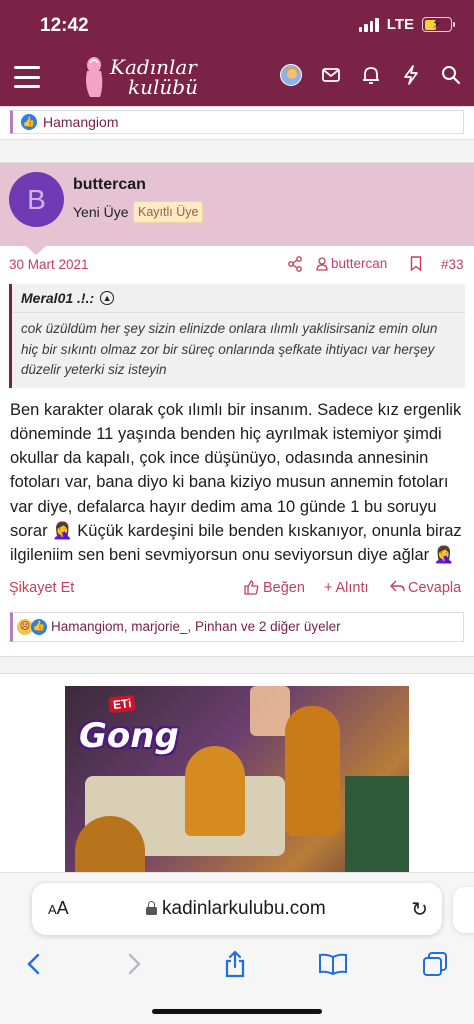 This screenshot has width=474, height=1024. What do you see at coordinates (333, 964) in the screenshot?
I see `bookmarks-icon` at bounding box center [333, 964].